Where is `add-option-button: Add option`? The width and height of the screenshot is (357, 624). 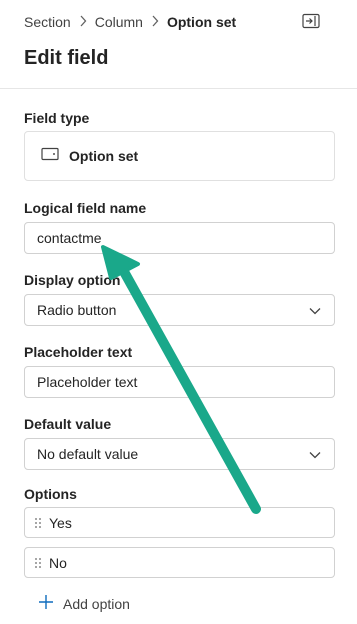
add-option-button: Add option is located at coordinates (84, 603).